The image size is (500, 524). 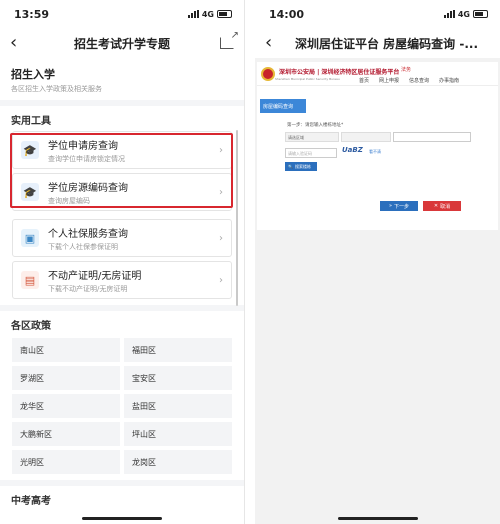 What do you see at coordinates (33, 74) in the screenshot?
I see `section-title: 招生入学` at bounding box center [33, 74].